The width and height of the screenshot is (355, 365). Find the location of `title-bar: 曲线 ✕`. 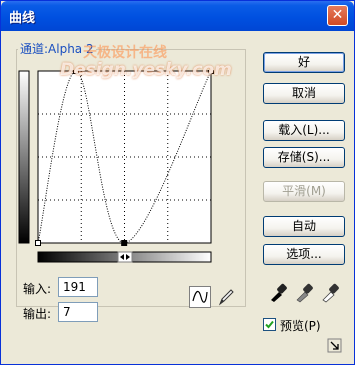

title-bar: 曲线 ✕ is located at coordinates (177, 16).